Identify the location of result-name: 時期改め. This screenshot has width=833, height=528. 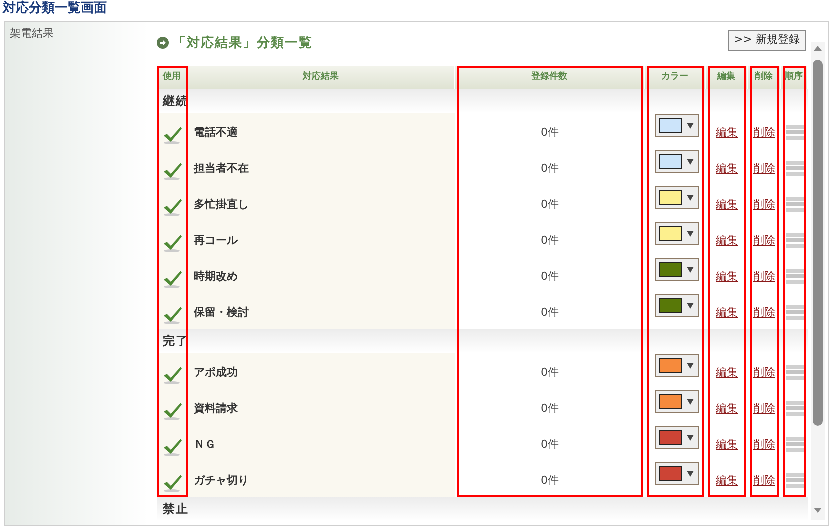
(216, 276).